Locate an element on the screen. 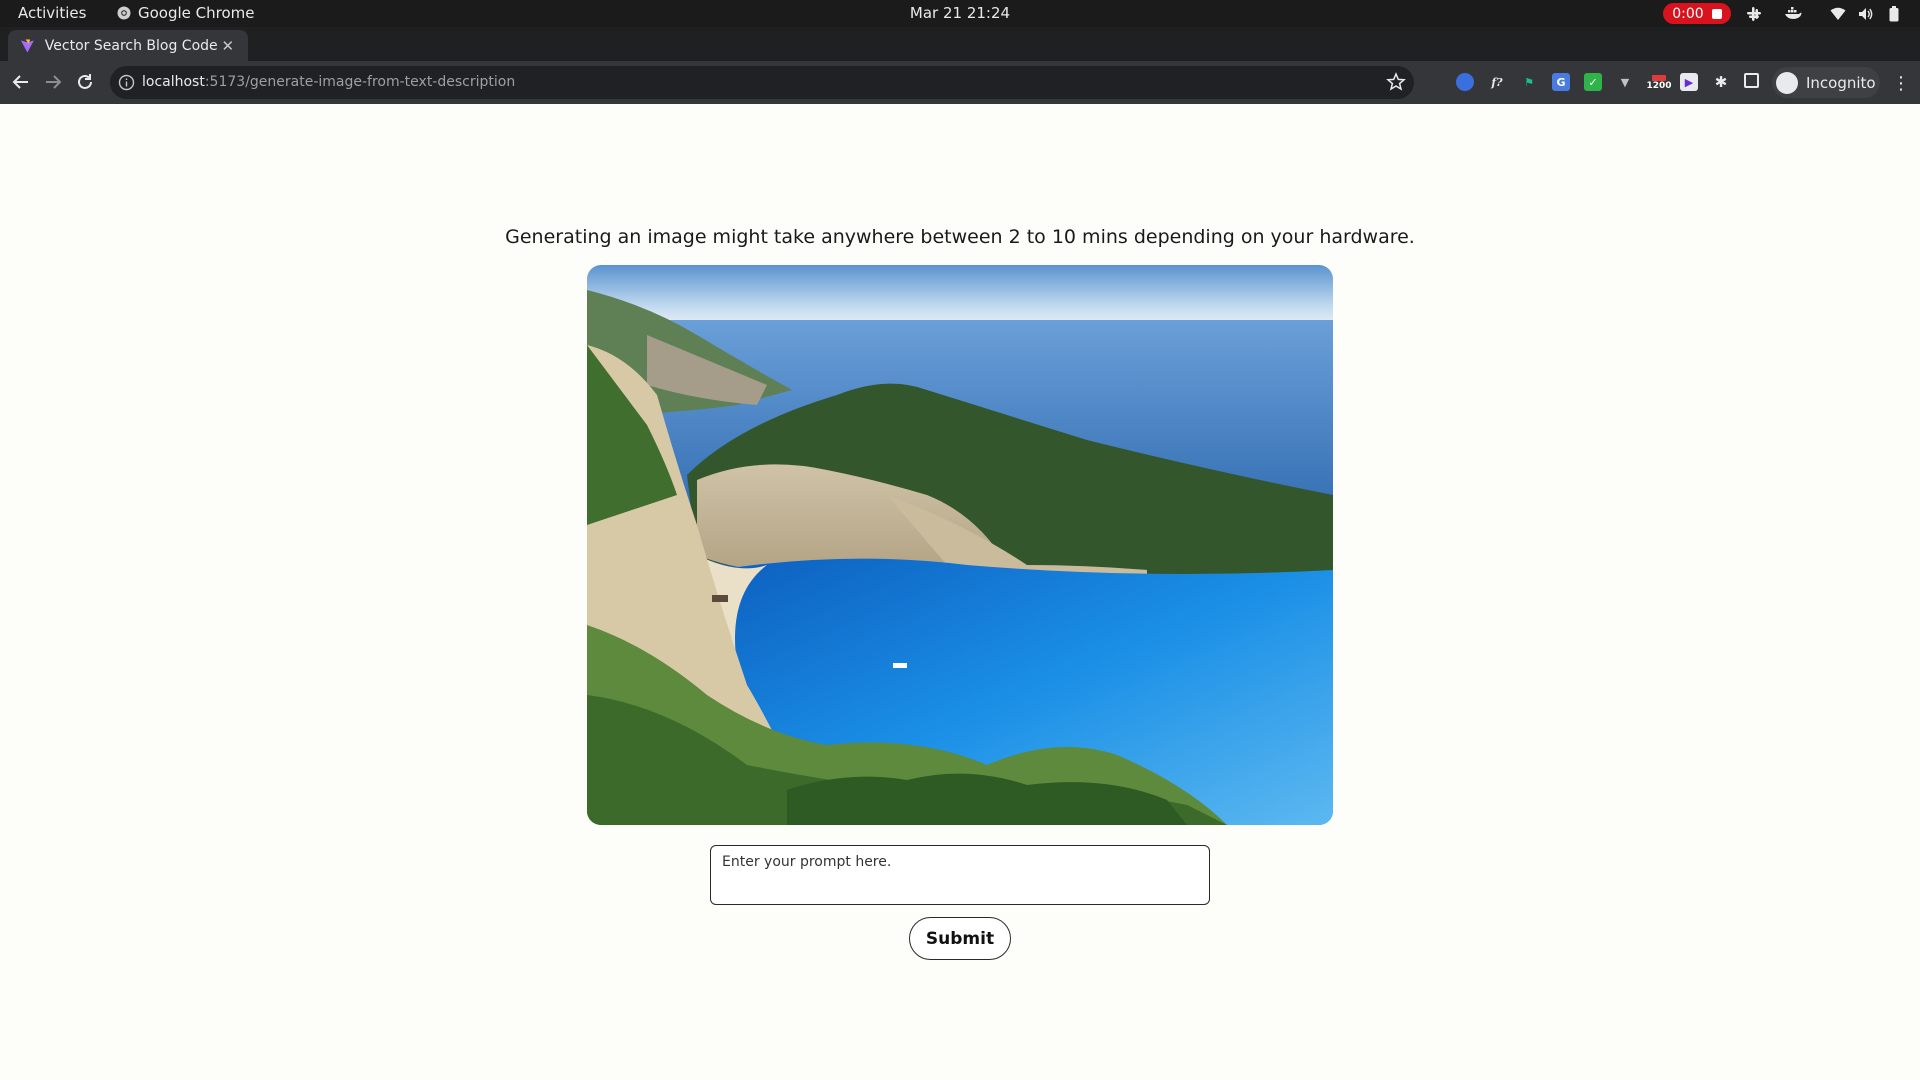 This screenshot has width=1920, height=1080. extension-purple-icon: ▶ is located at coordinates (1689, 82).